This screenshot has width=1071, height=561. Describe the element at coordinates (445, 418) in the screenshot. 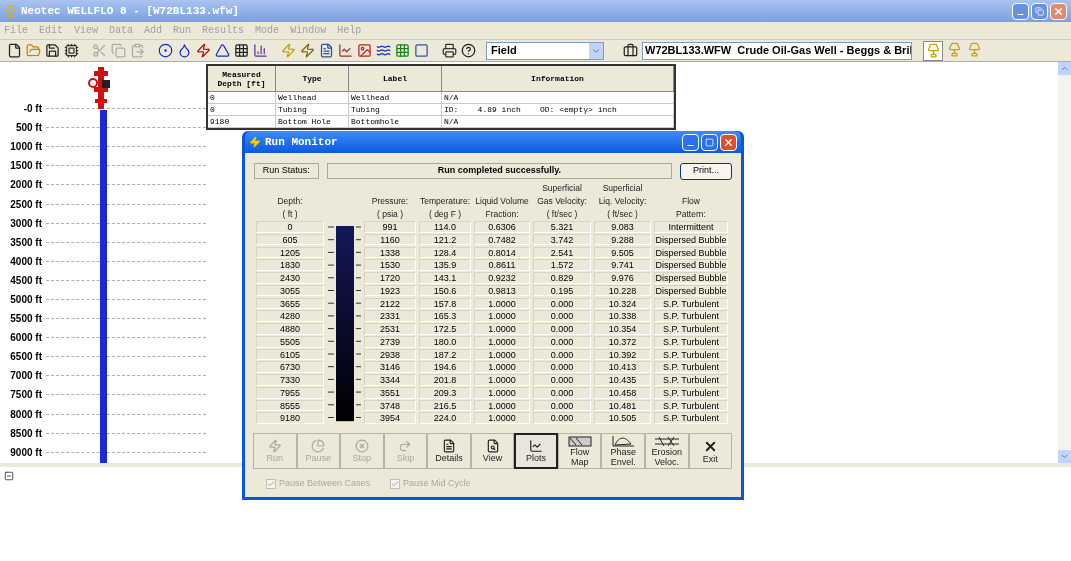

I see `table-cell: 224.0` at that location.